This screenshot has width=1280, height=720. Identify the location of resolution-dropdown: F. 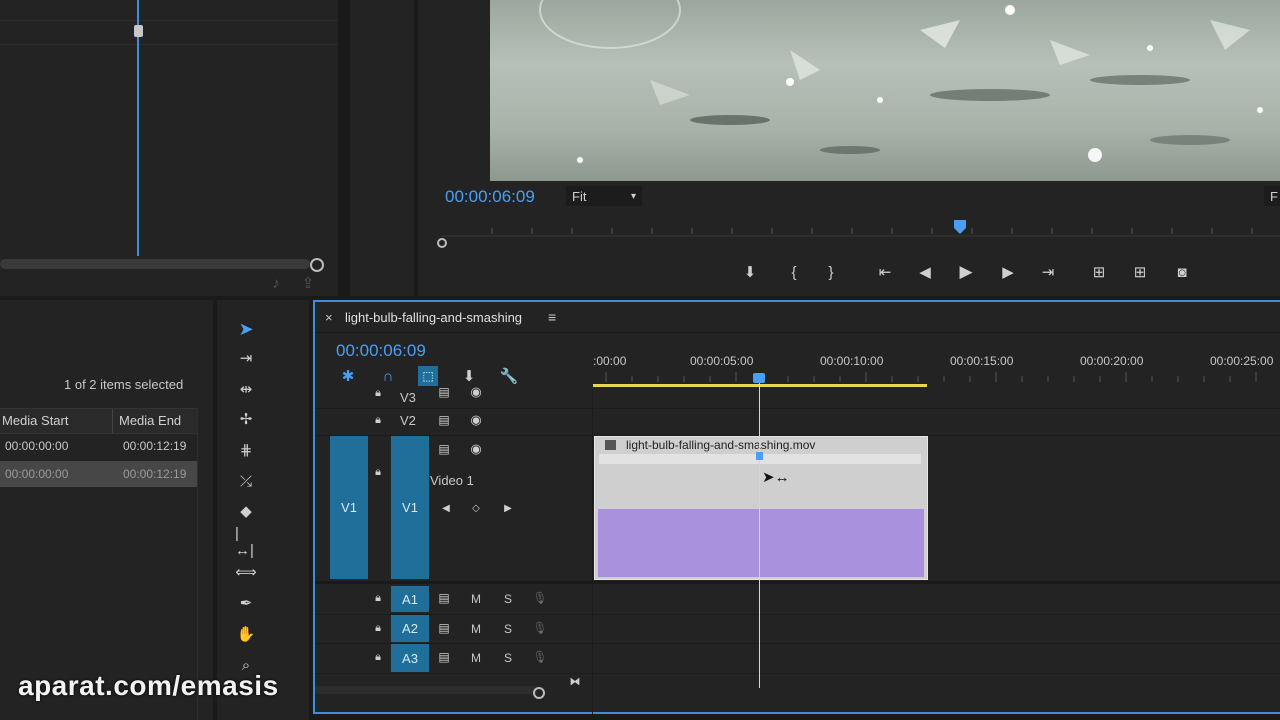
(1272, 196).